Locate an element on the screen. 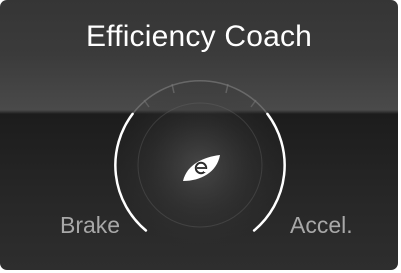 The width and height of the screenshot is (401, 273). accel-label: Accel. is located at coordinates (321, 225).